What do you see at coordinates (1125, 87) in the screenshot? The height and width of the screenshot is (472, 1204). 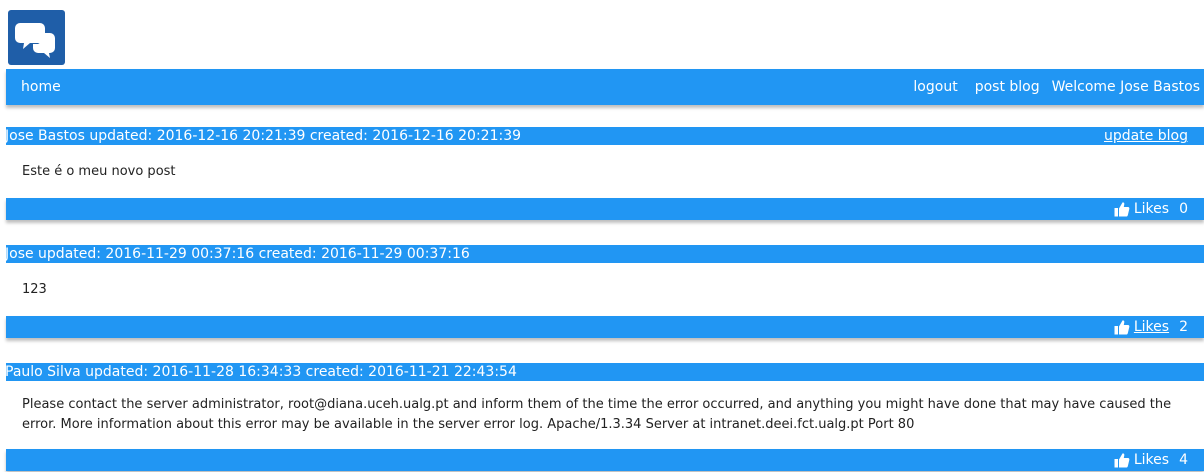 I see `welcome-text: Welcome Jose Bastos` at bounding box center [1125, 87].